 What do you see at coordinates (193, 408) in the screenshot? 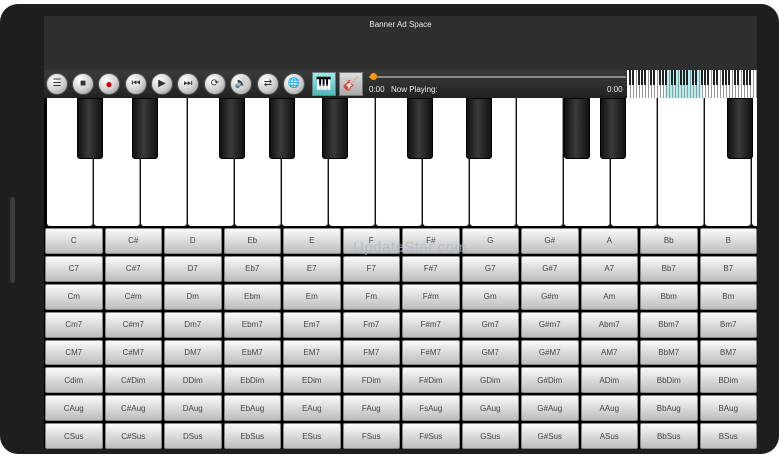
I see `chord-button: DAug` at bounding box center [193, 408].